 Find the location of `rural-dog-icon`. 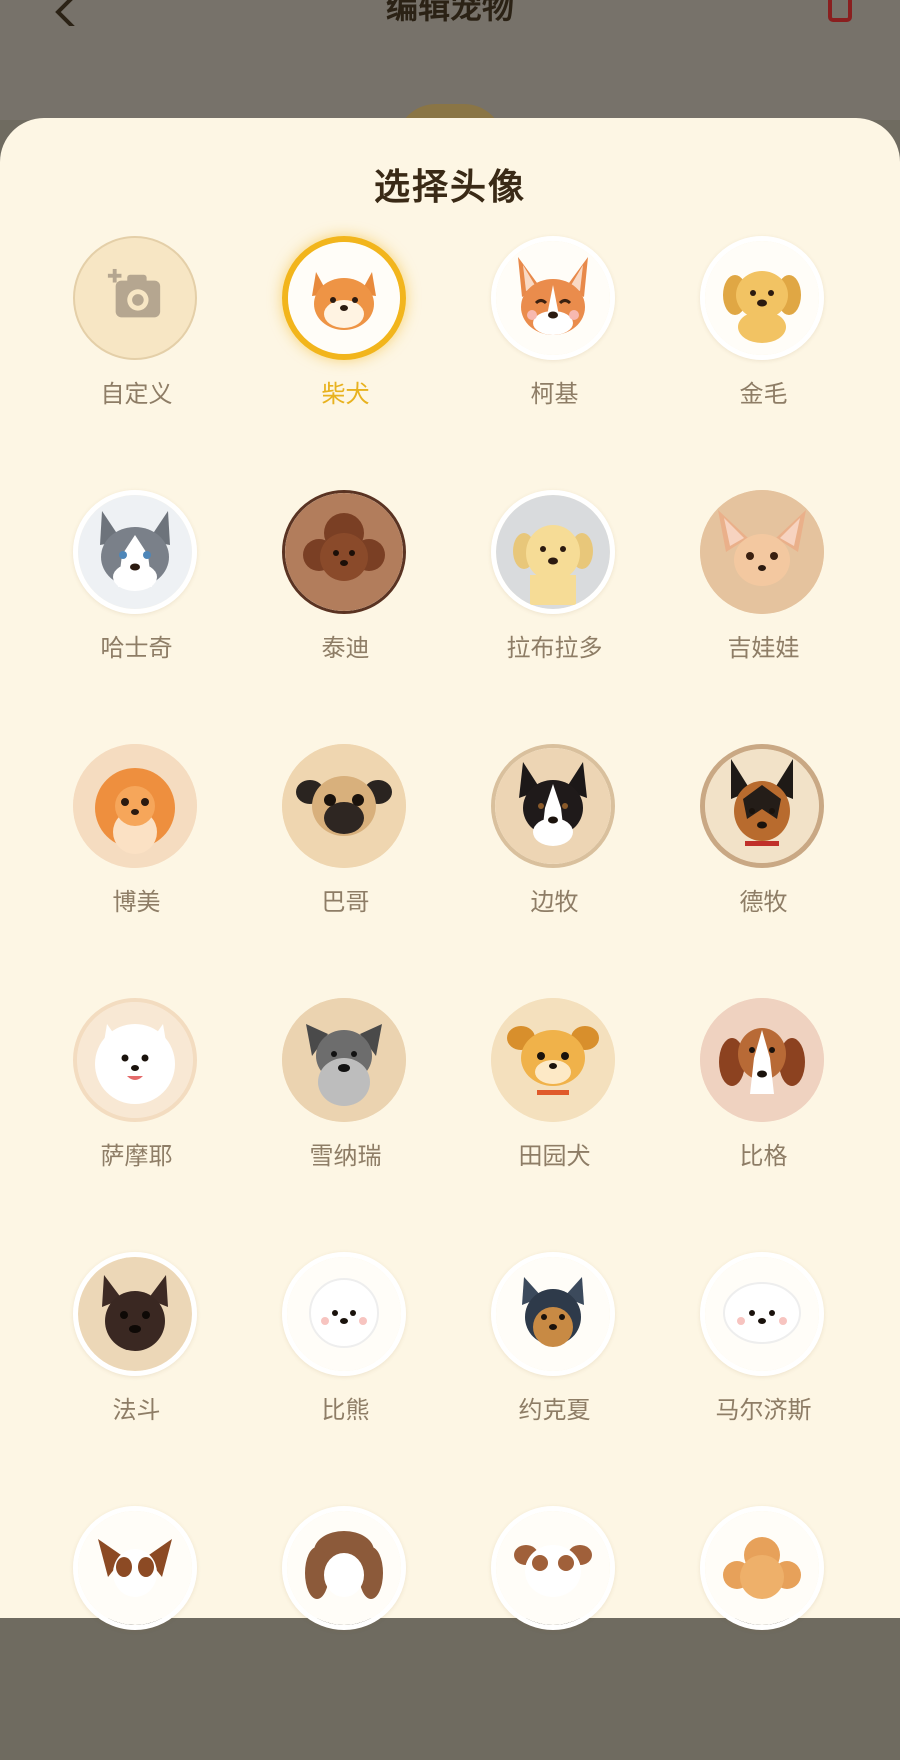

rural-dog-icon is located at coordinates (553, 1060).